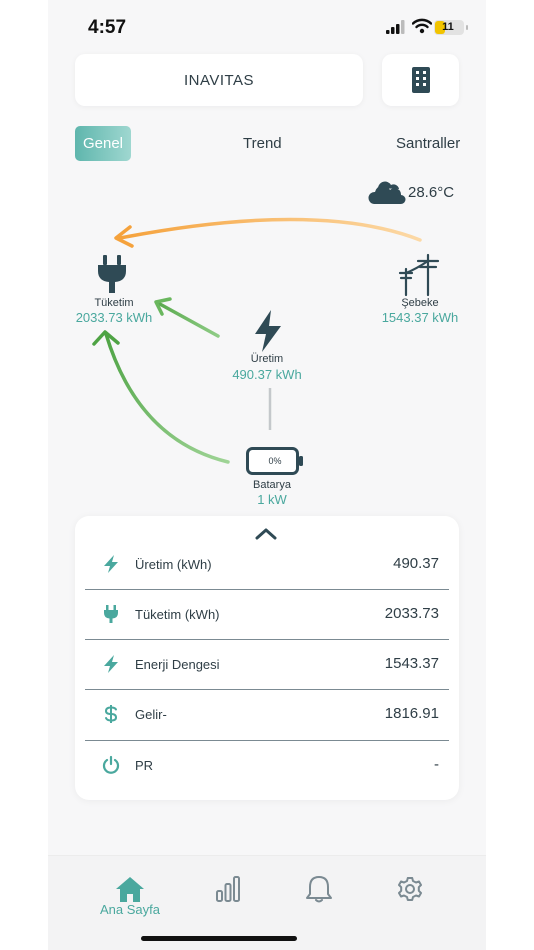  Describe the element at coordinates (177, 664) in the screenshot. I see `stat-label: Enerji Dengesi` at that location.